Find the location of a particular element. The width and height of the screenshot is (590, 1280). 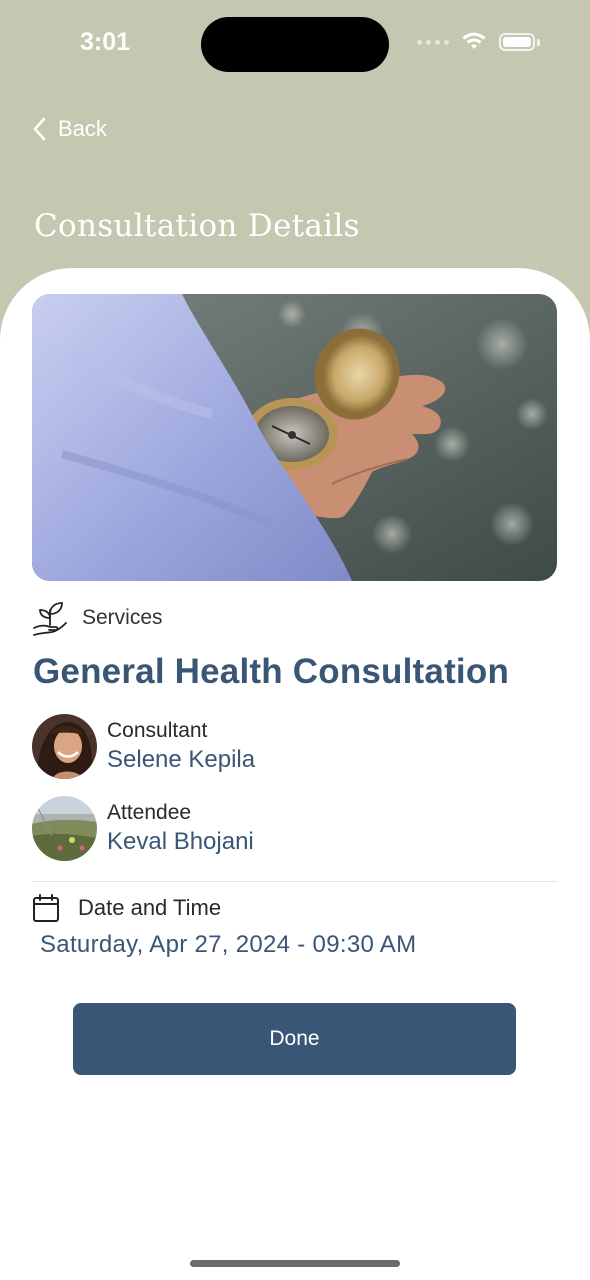

status-icons is located at coordinates (478, 42).